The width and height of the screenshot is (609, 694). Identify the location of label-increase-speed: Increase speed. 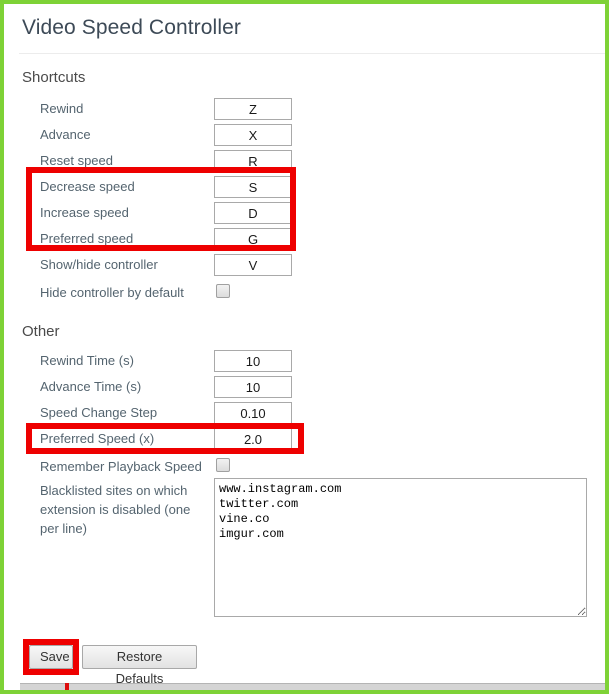
(84, 212).